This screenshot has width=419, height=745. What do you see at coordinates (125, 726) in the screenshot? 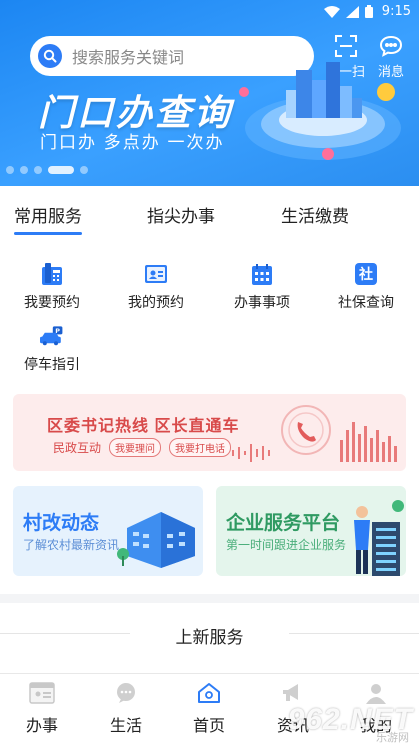
I see `nav-label: 生活` at bounding box center [125, 726].